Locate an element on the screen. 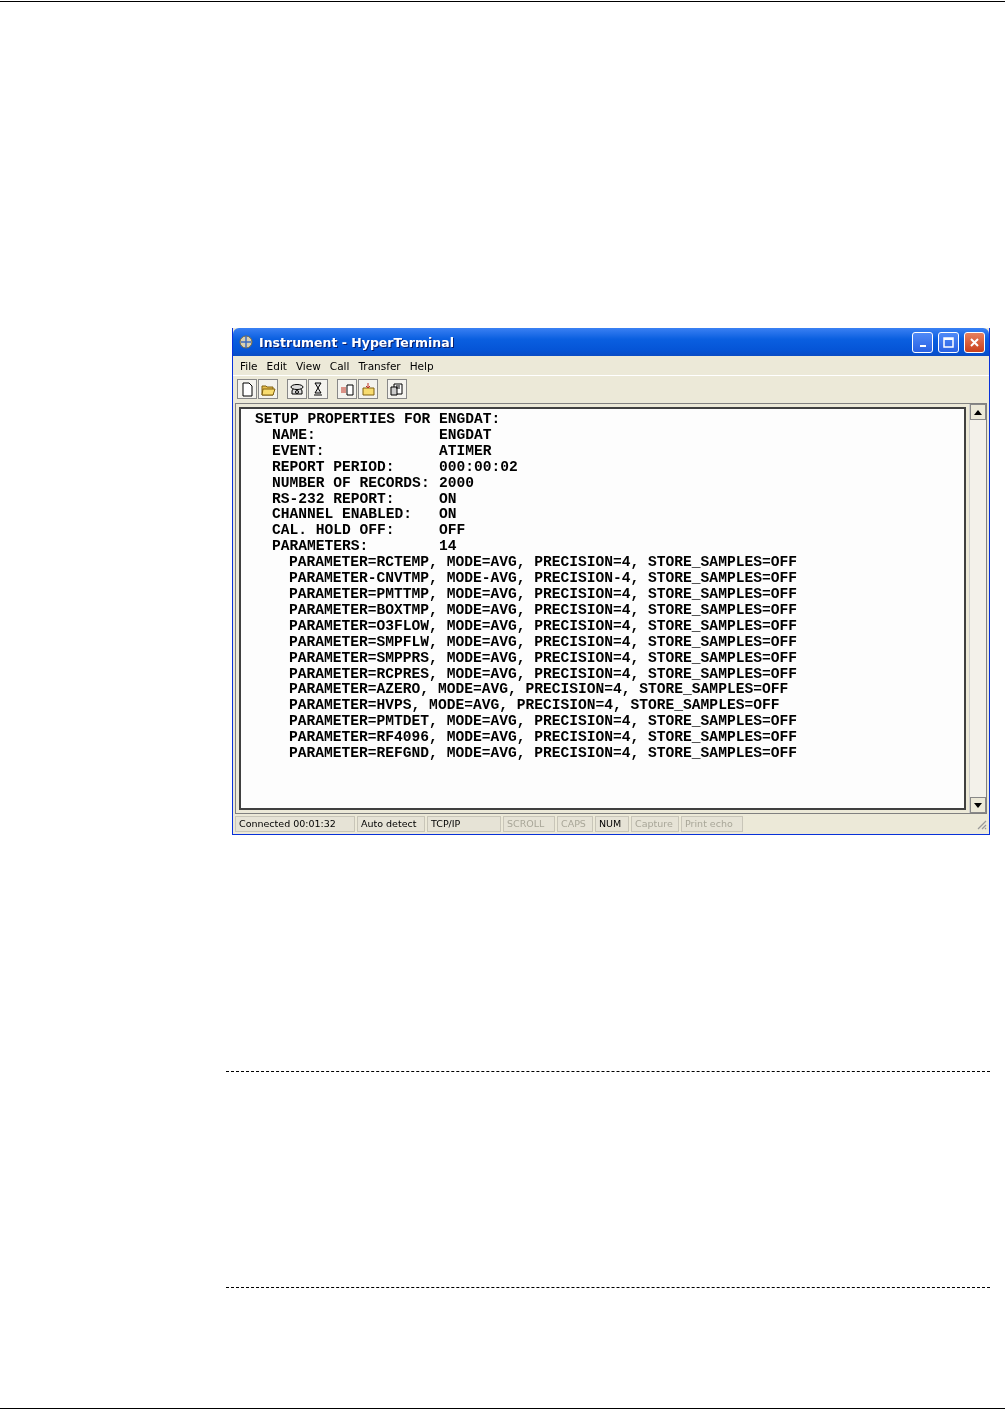  status-pane: TCP/IP is located at coordinates (464, 824).